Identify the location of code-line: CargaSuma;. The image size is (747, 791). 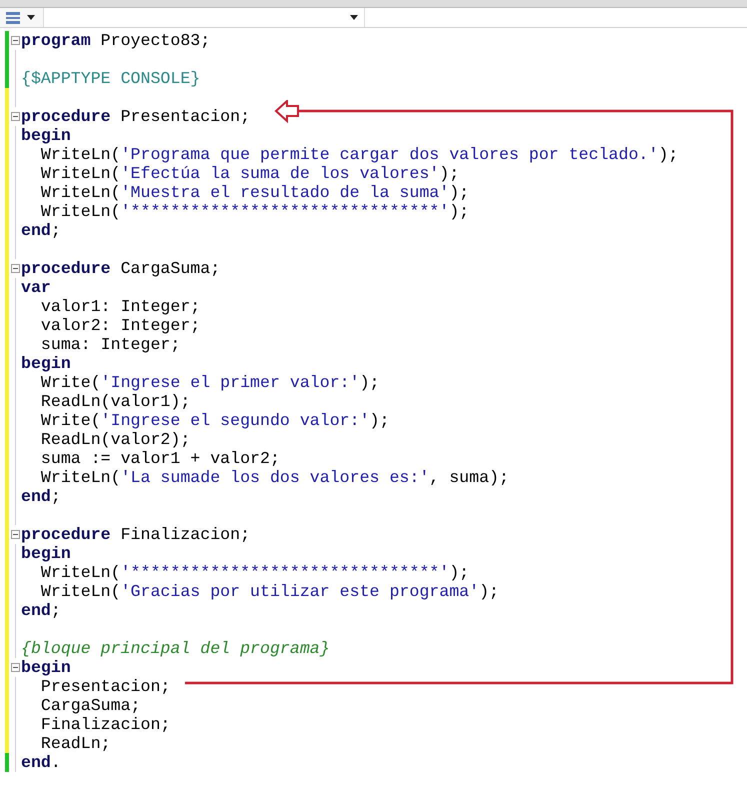
(90, 705).